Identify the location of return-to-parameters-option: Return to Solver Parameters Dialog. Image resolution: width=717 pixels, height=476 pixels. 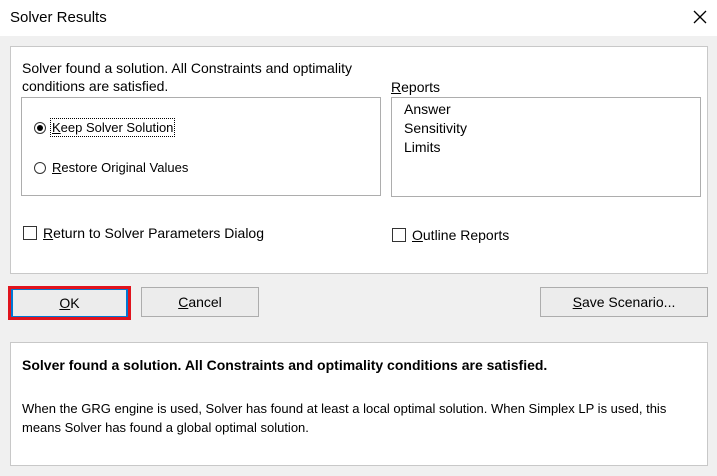
(143, 233).